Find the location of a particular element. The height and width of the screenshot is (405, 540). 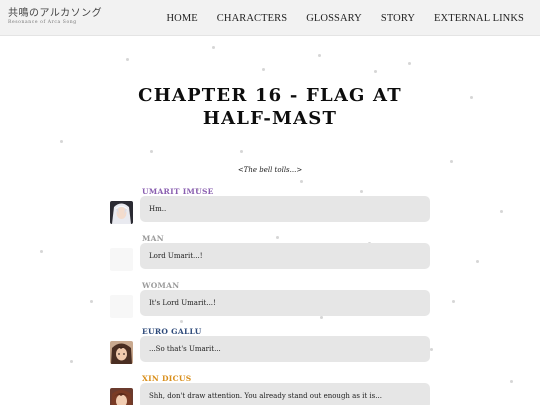

logo-text: 共鳴のアルカソング is located at coordinates (55, 13).